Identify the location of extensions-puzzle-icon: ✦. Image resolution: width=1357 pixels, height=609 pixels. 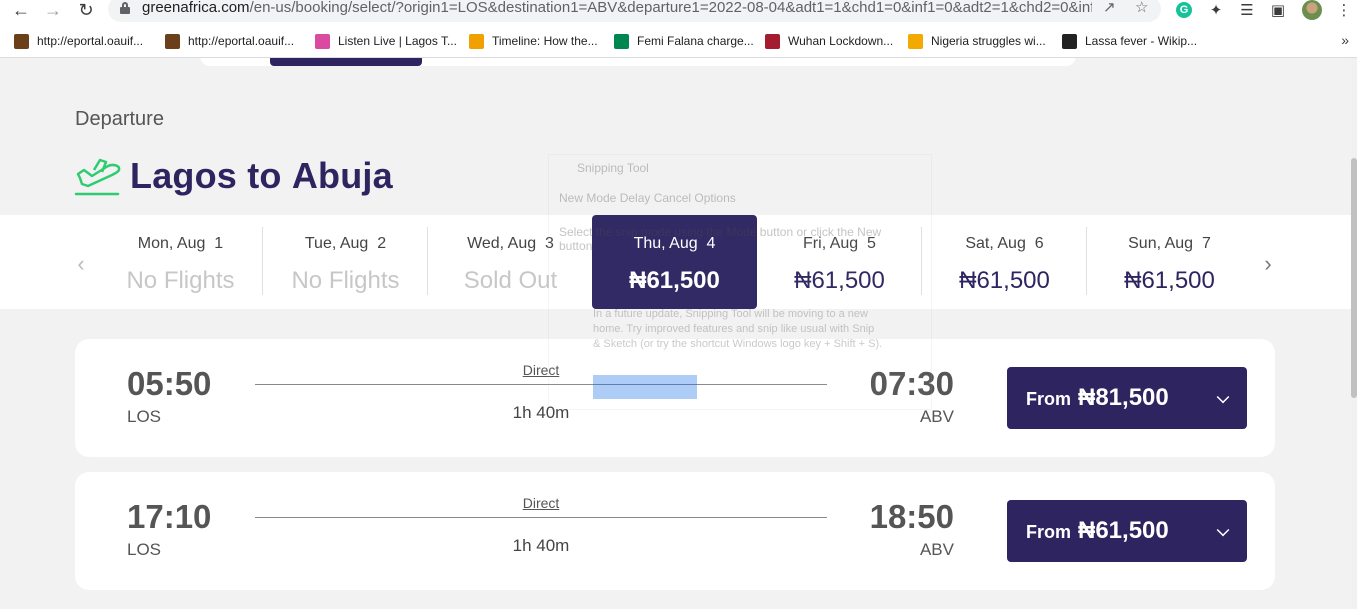
(1216, 10).